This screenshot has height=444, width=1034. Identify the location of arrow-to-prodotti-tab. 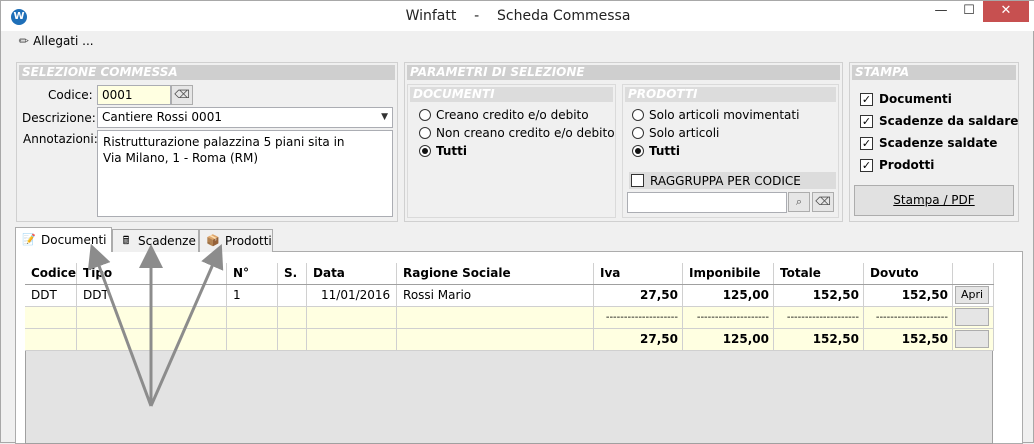
(186, 325).